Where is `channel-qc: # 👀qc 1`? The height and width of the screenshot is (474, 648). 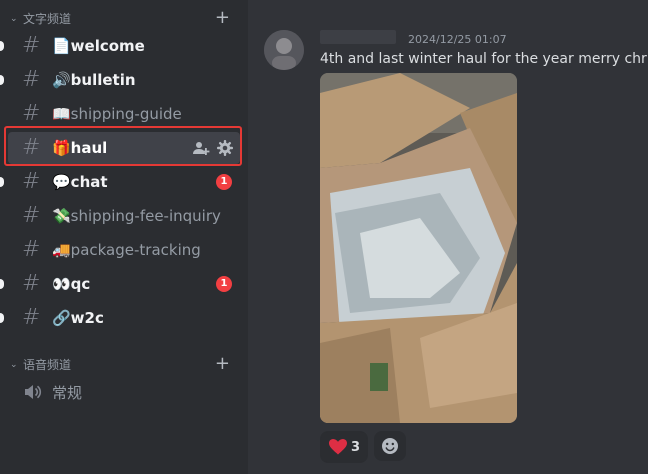 channel-qc: # 👀qc 1 is located at coordinates (120, 284).